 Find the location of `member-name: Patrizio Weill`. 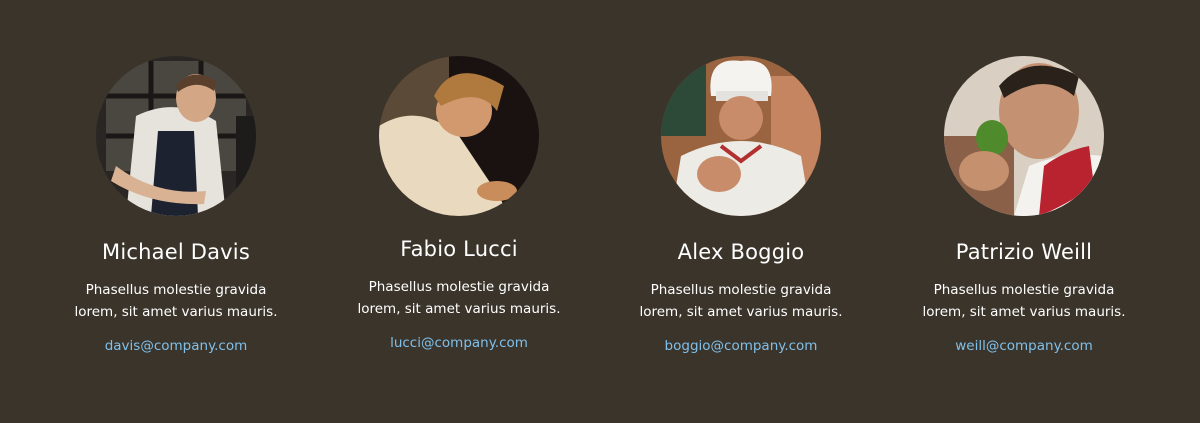

member-name: Patrizio Weill is located at coordinates (1024, 252).